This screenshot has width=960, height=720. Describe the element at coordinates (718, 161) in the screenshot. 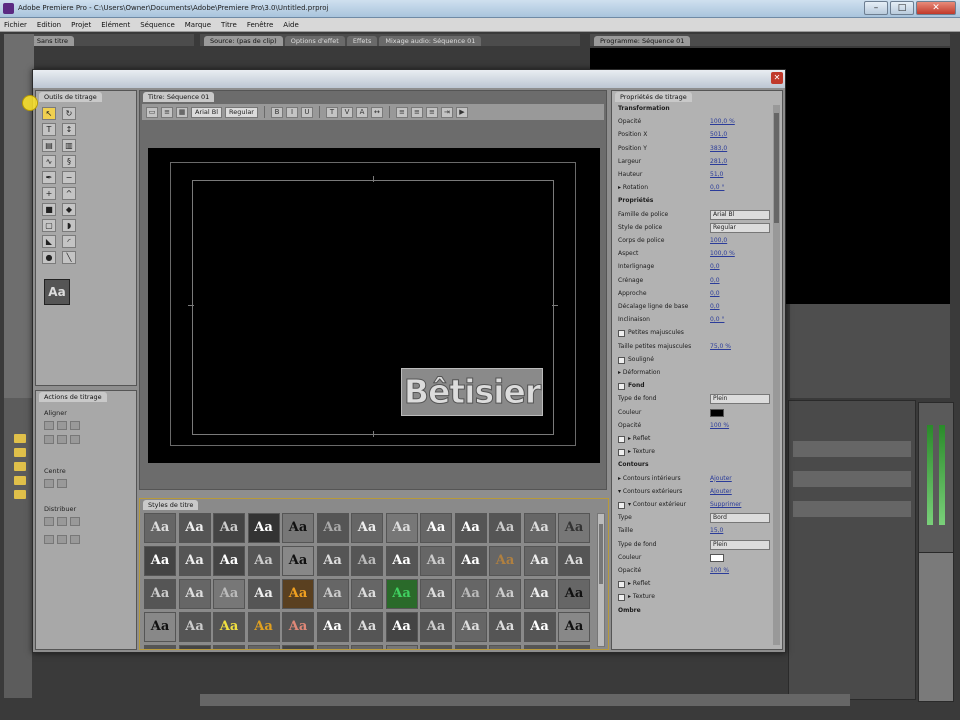

I see `property-value: 281,0` at that location.